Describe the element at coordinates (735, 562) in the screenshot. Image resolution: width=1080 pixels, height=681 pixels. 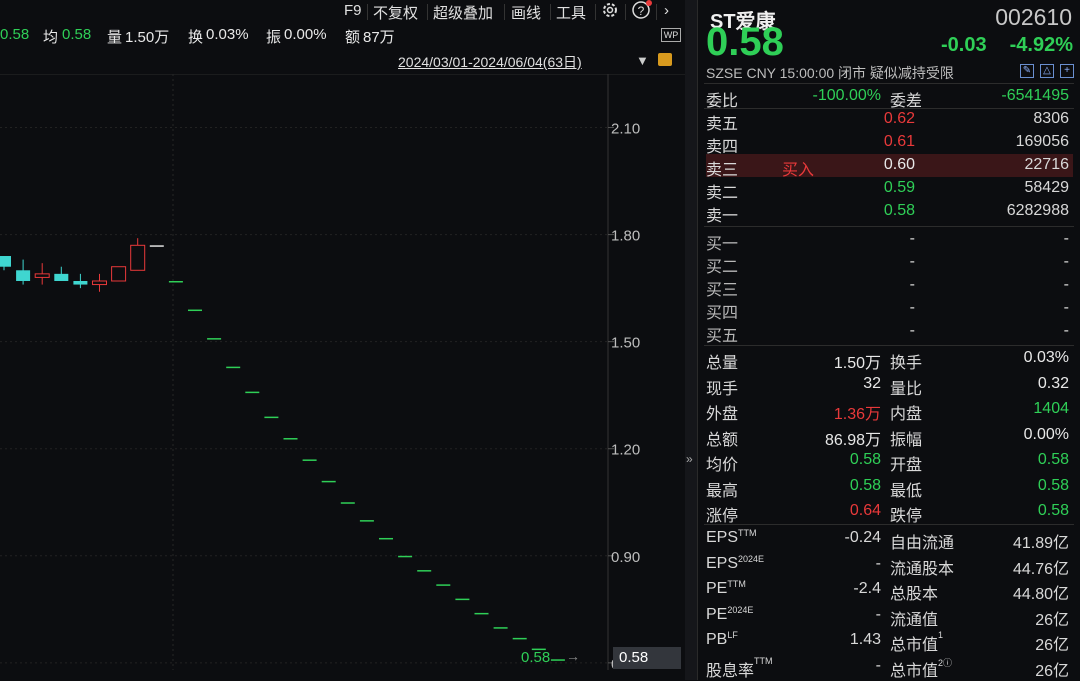
I see `fund-label: EPS2024E` at that location.